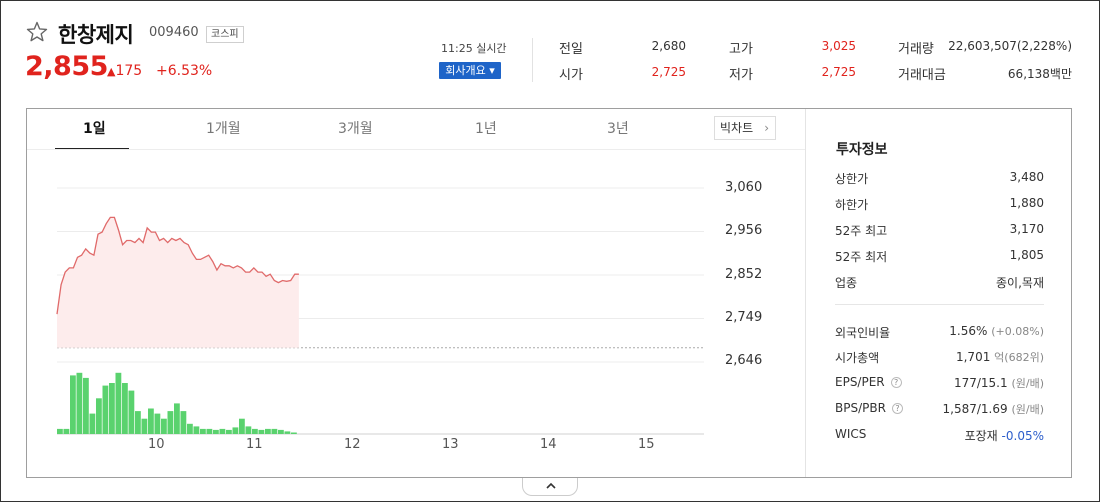  What do you see at coordinates (1027, 383) in the screenshot?
I see `eps-per-unit: (원/배)` at bounding box center [1027, 383].